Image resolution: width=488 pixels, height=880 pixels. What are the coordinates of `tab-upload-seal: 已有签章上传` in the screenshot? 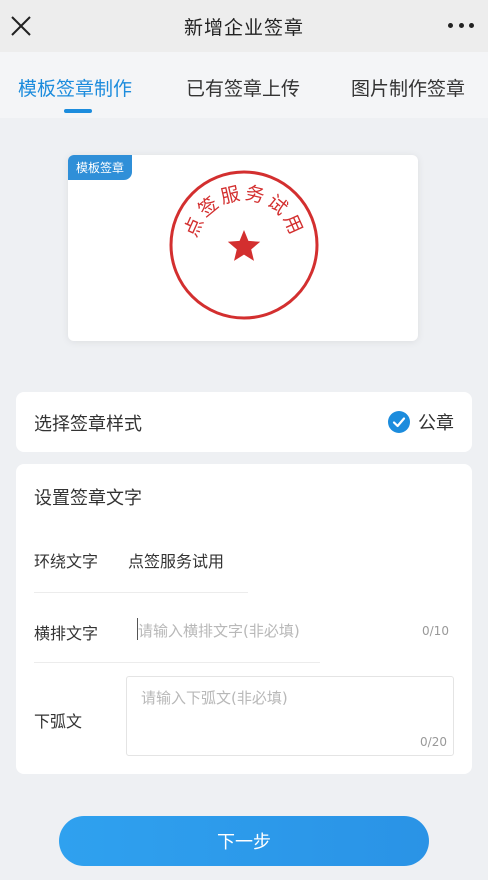 It's located at (243, 87).